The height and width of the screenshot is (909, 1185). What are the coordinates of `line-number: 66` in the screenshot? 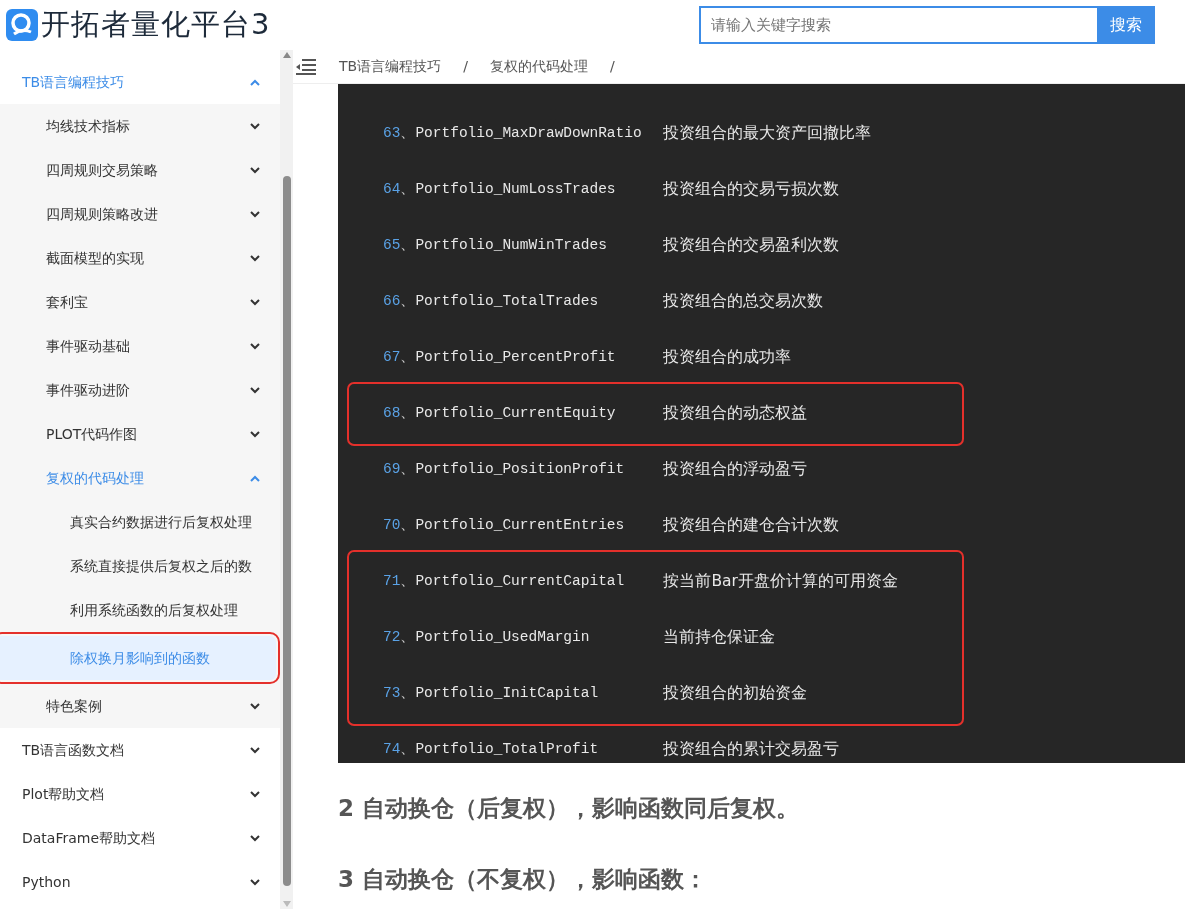 It's located at (392, 302).